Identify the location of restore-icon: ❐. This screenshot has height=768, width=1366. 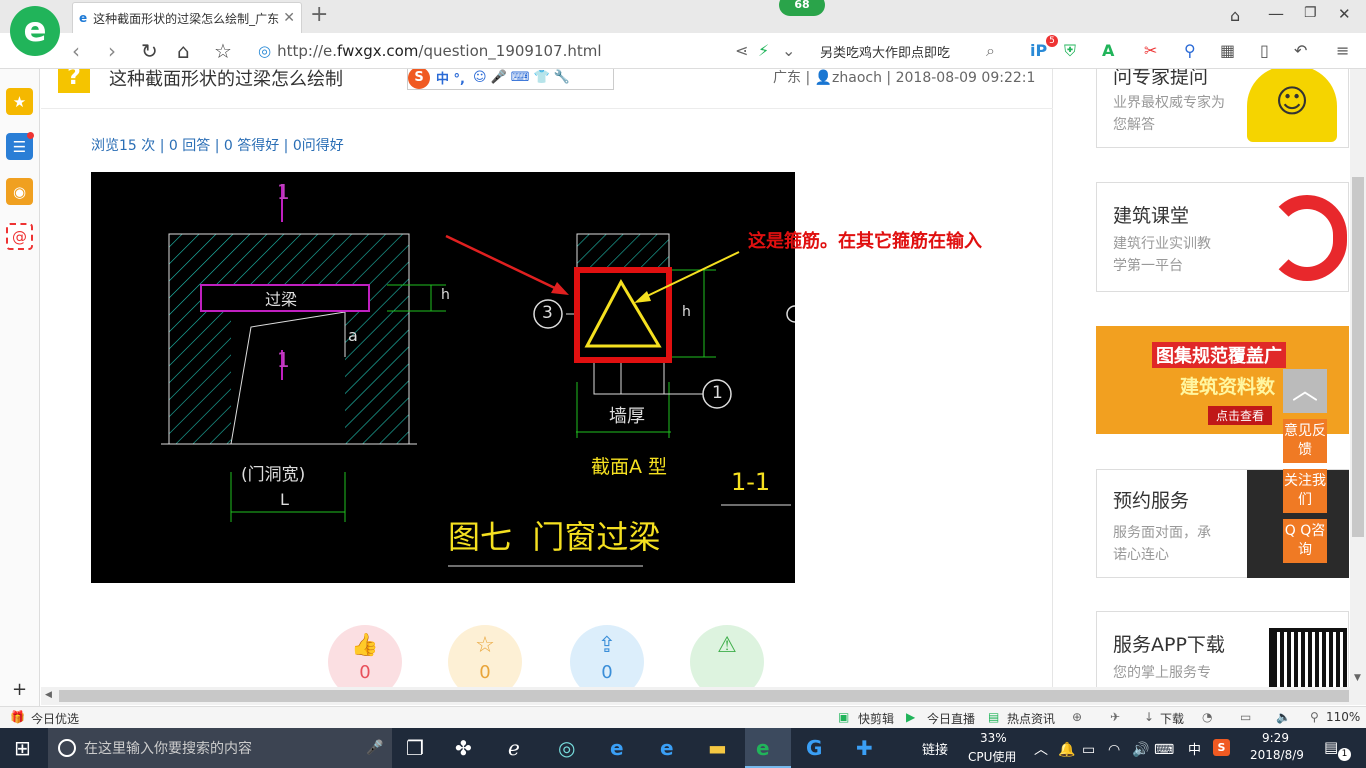
(1310, 13).